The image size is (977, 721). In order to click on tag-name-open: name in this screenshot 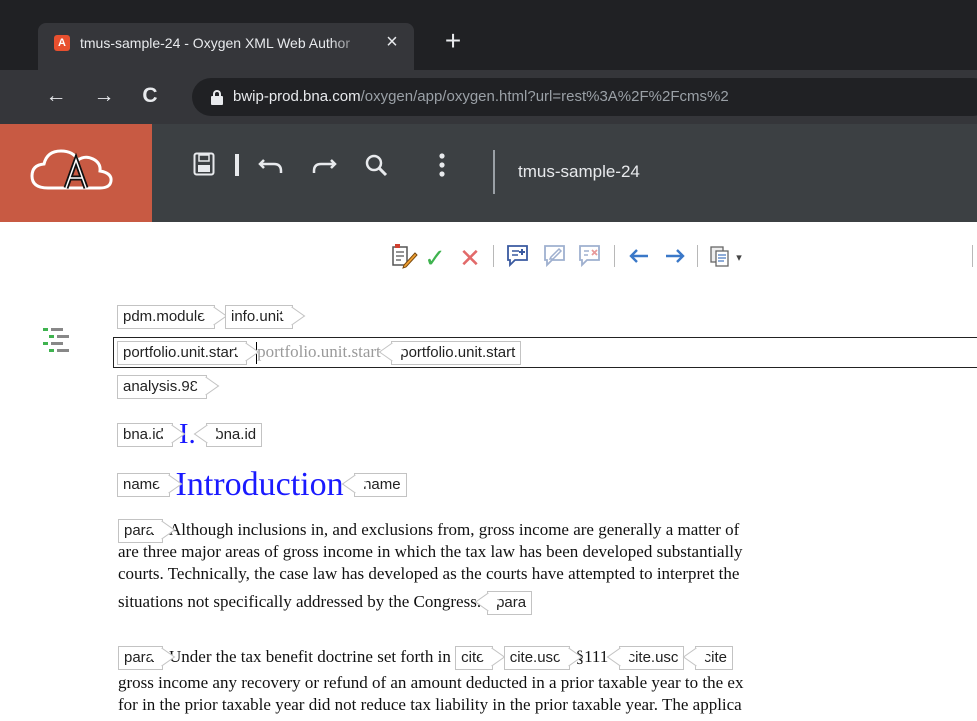, I will do `click(143, 485)`.